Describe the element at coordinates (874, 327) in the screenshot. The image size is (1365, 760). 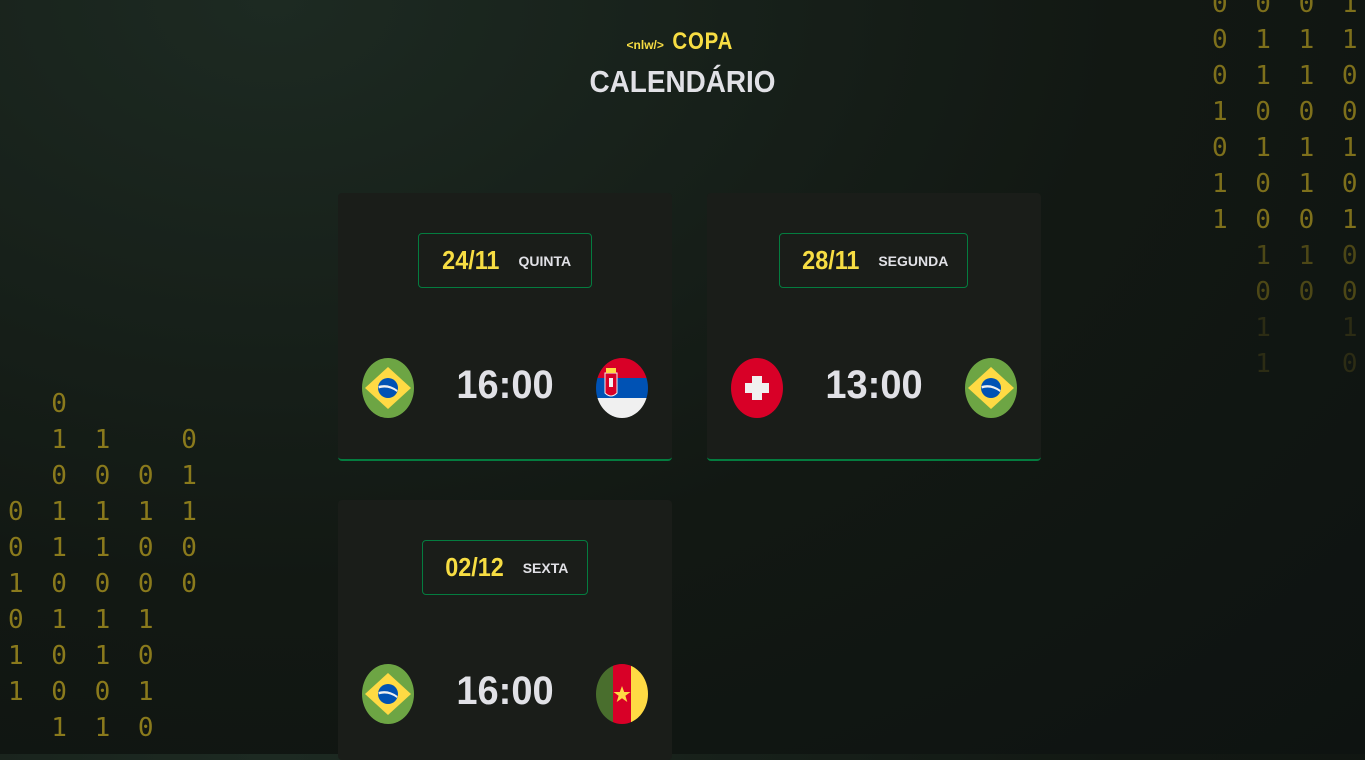
I see `match-card: 28/11 SEGUNDA 13:00` at that location.